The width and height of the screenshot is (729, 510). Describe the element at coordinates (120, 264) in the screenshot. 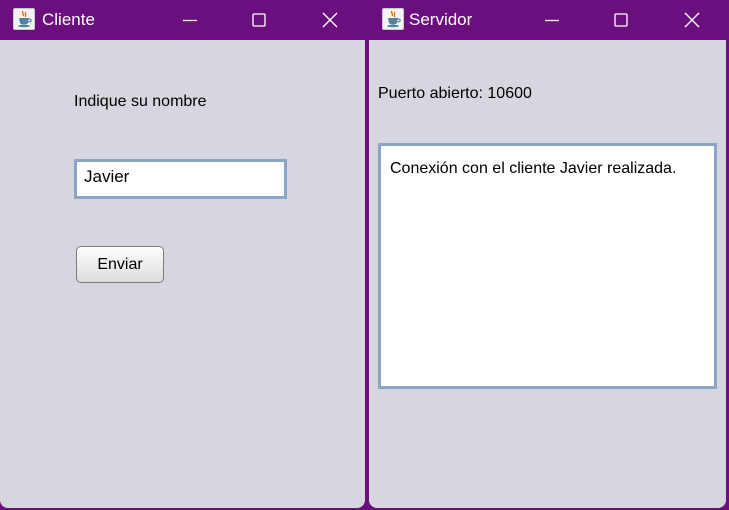

I see `send-button: Enviar` at that location.